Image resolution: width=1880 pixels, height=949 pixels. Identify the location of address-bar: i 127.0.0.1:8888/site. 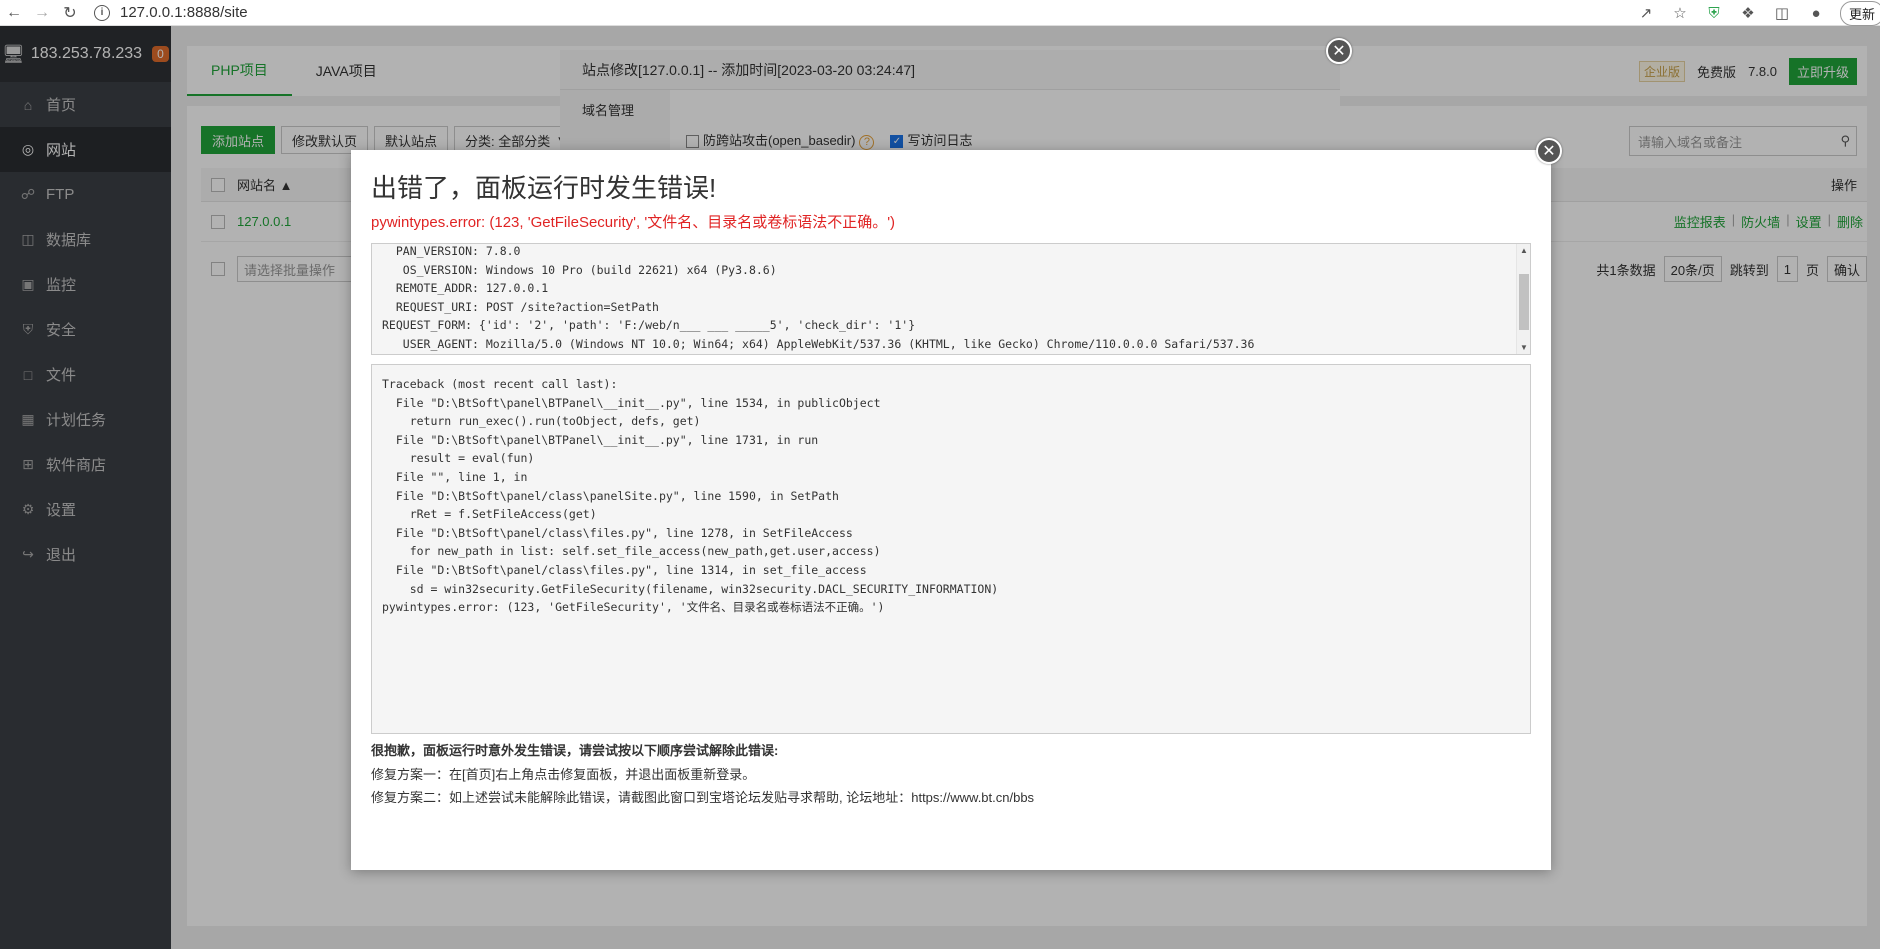
(171, 12).